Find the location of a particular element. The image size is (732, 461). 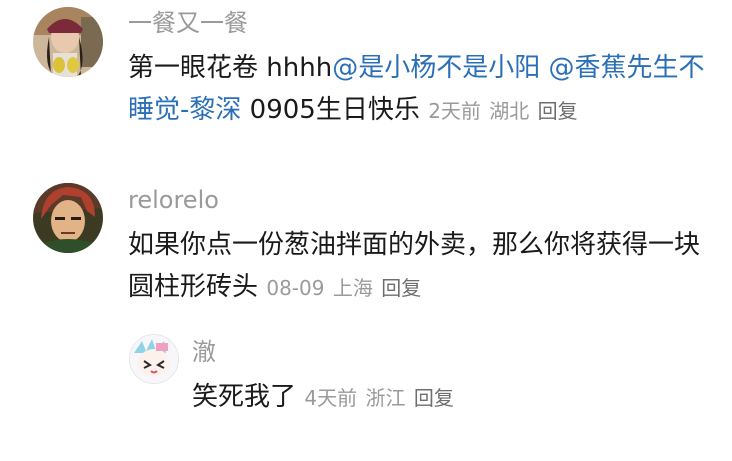

mention-link: @是小杨不是小阳 is located at coordinates (436, 68).